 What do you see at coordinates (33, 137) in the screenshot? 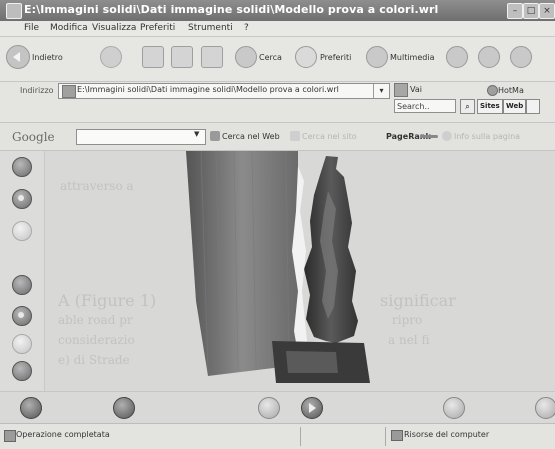
I see `google-logo: Google` at bounding box center [33, 137].